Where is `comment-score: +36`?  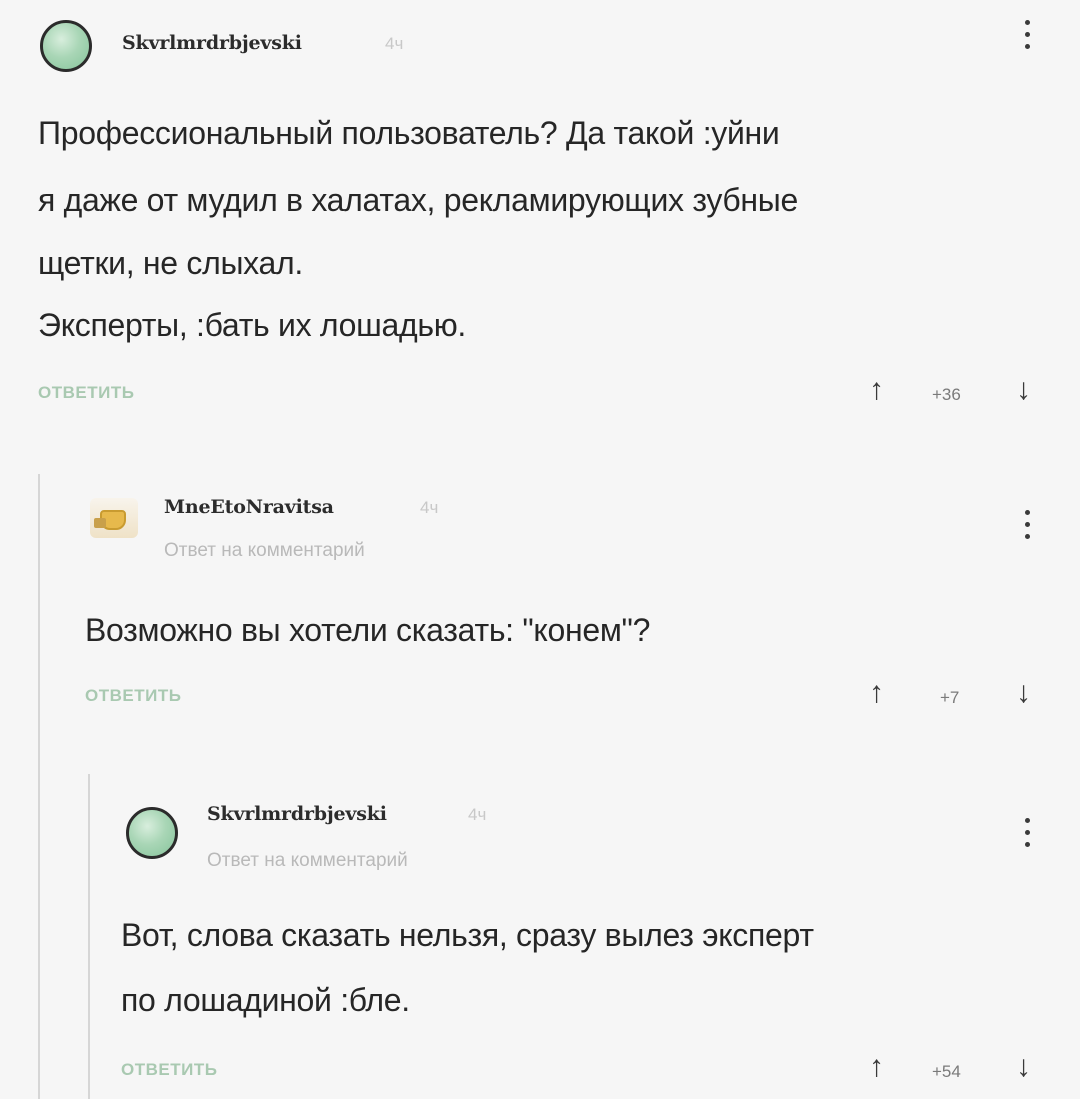
comment-score: +36 is located at coordinates (946, 394).